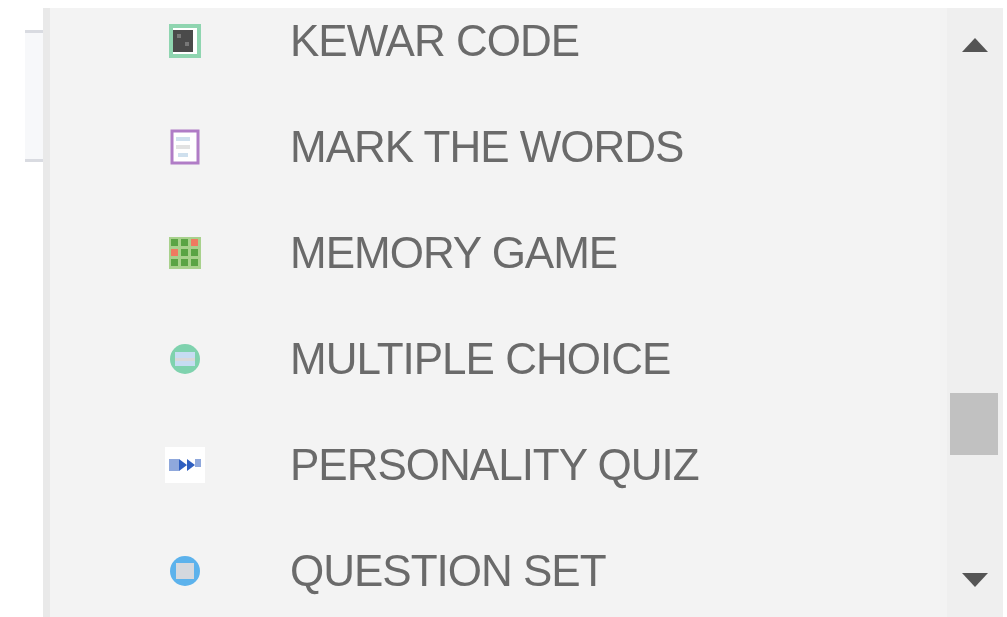  Describe the element at coordinates (974, 424) in the screenshot. I see `scroll-thumb` at that location.